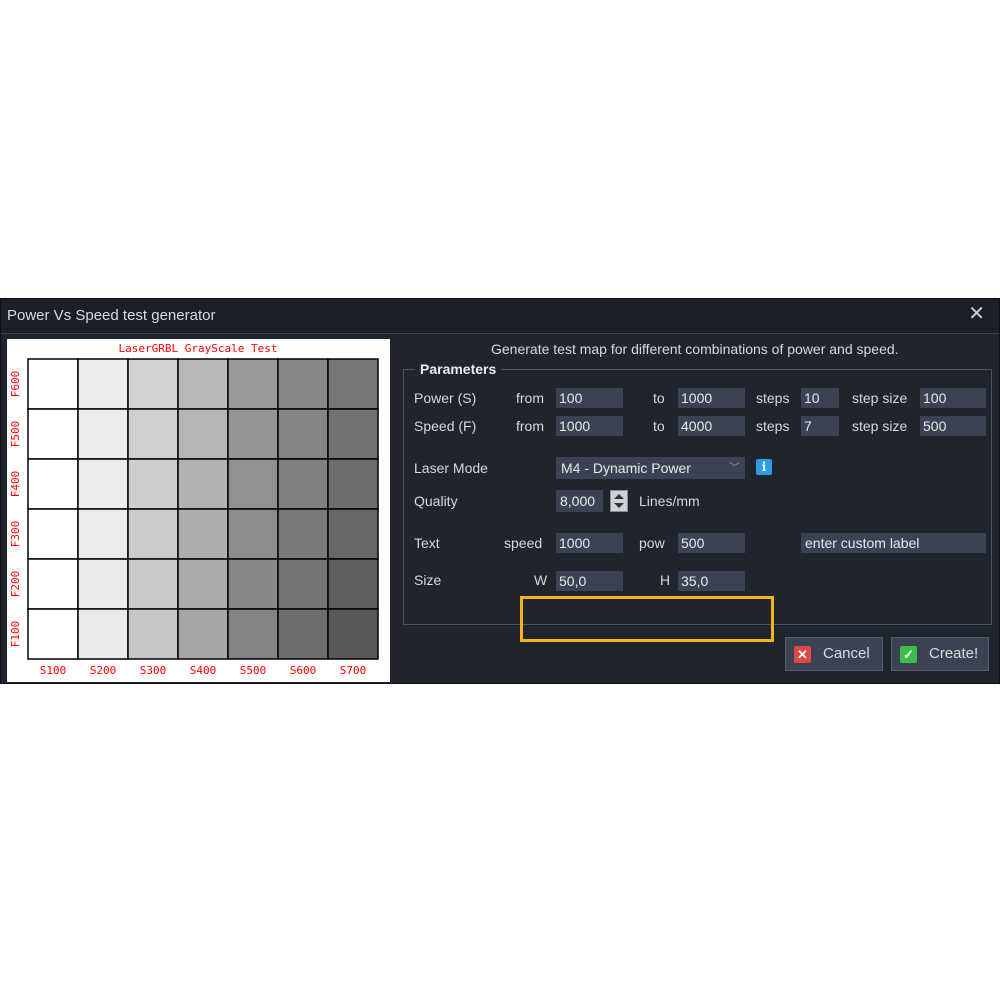 Image resolution: width=1000 pixels, height=1000 pixels. Describe the element at coordinates (353, 670) in the screenshot. I see `column-label: S700` at that location.